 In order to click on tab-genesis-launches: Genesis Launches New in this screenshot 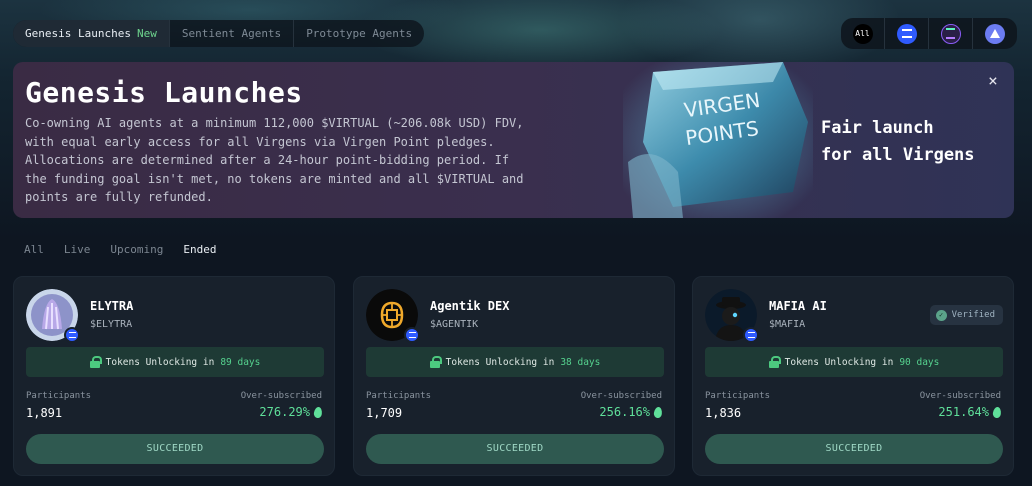, I will do `click(91, 33)`.